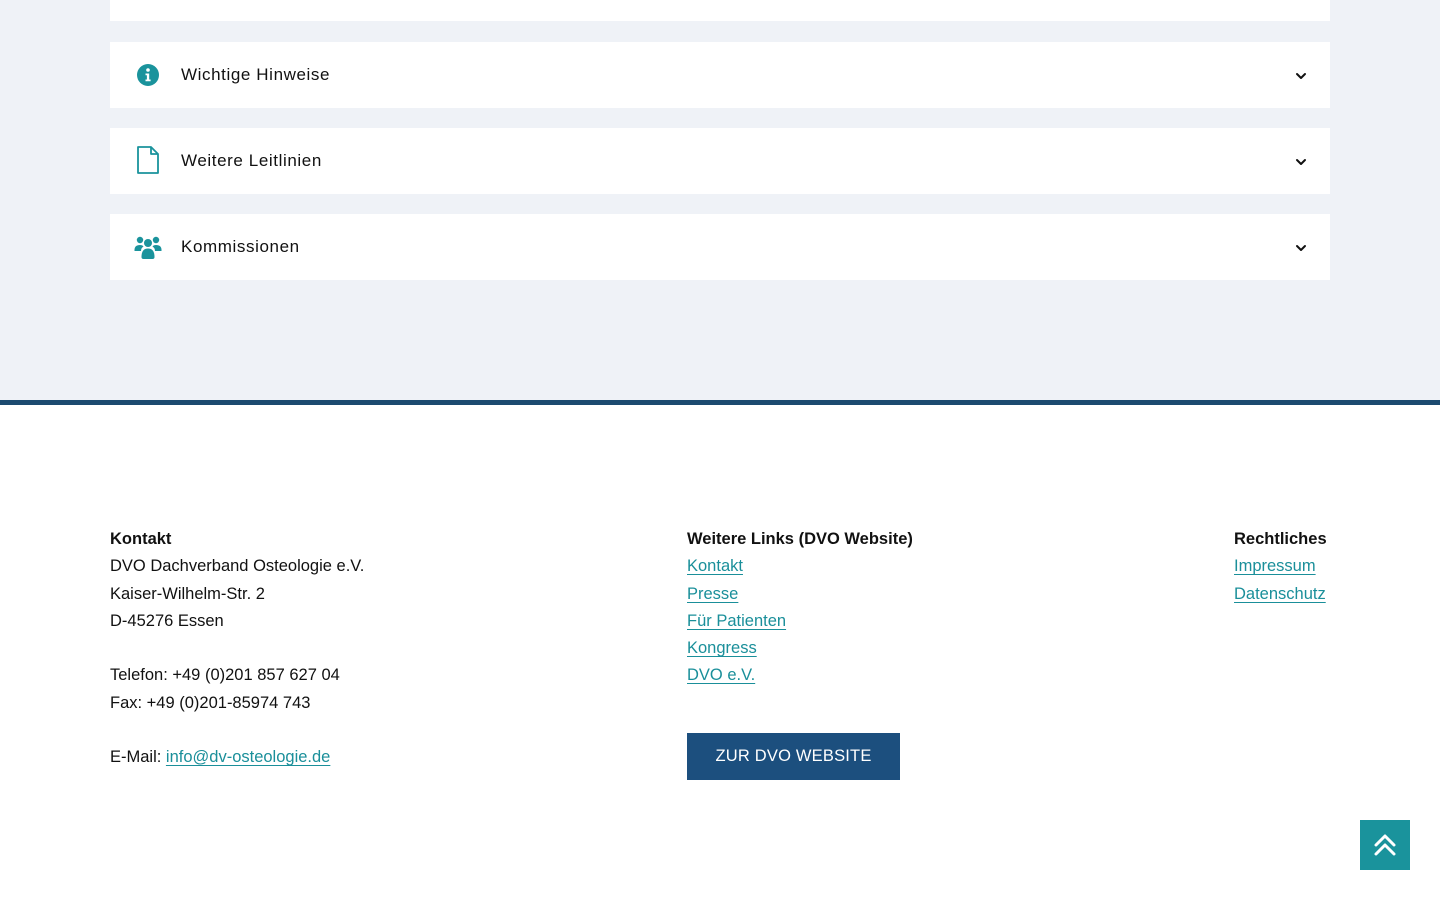 The height and width of the screenshot is (900, 1440). I want to click on footer-legal-column: Rechtliches Impressum Datenschutz, so click(1294, 567).